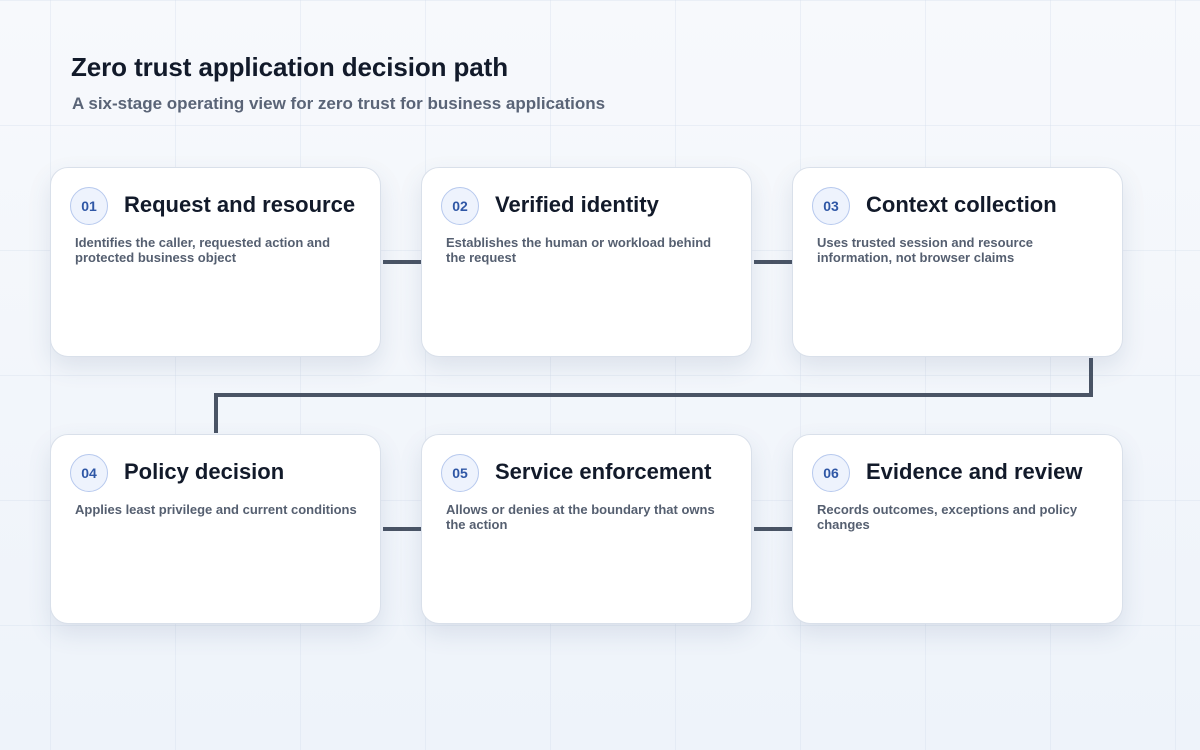 The height and width of the screenshot is (750, 1200). What do you see at coordinates (89, 473) in the screenshot?
I see `stage-number-badge: 04` at bounding box center [89, 473].